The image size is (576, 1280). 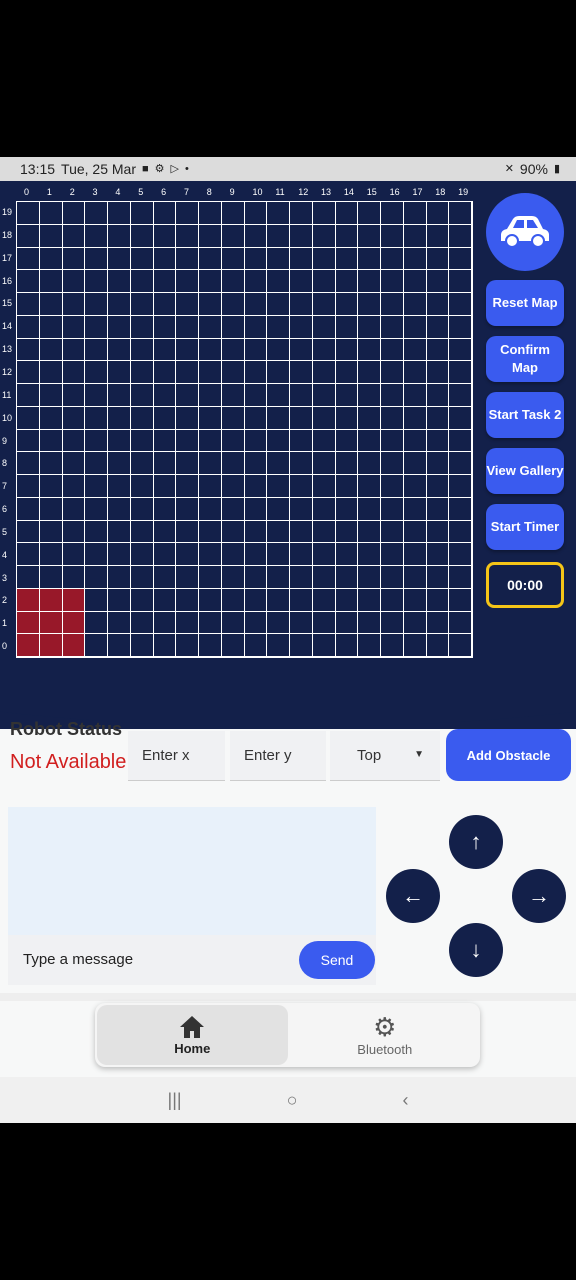 What do you see at coordinates (337, 960) in the screenshot?
I see `send-button: Send` at bounding box center [337, 960].